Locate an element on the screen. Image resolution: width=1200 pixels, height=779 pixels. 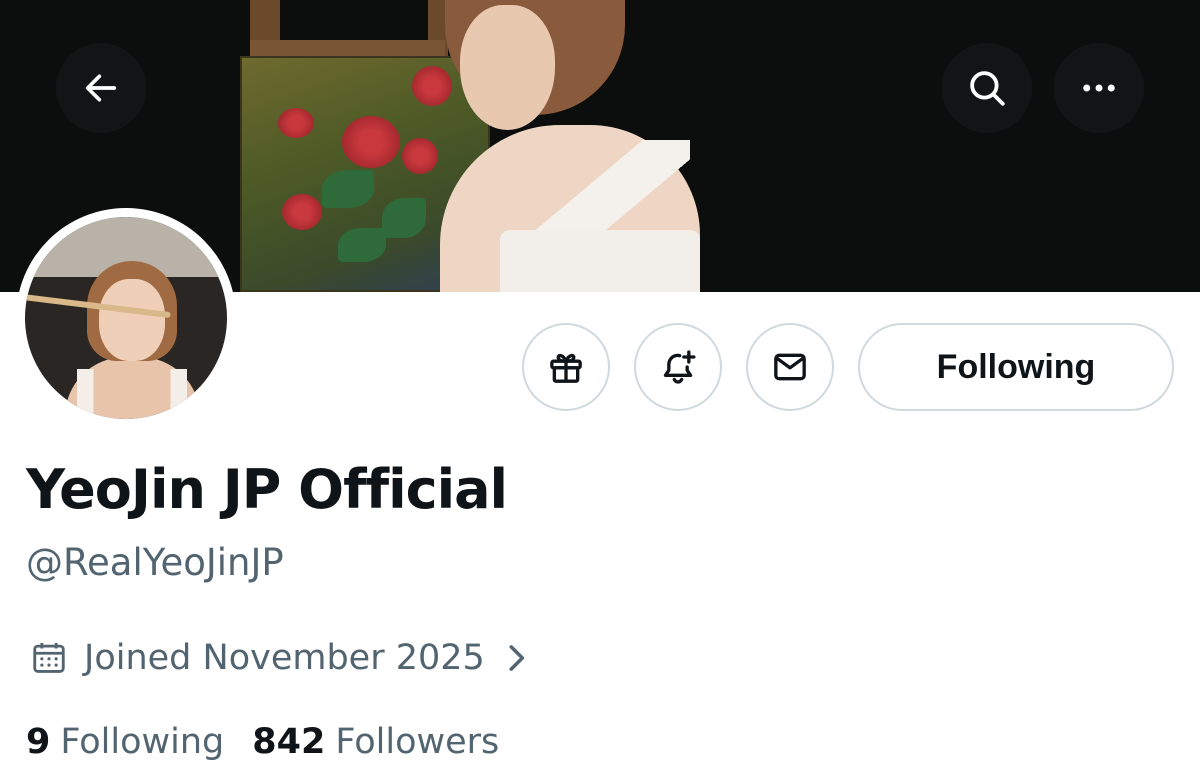
avatar-face is located at coordinates (132, 320).